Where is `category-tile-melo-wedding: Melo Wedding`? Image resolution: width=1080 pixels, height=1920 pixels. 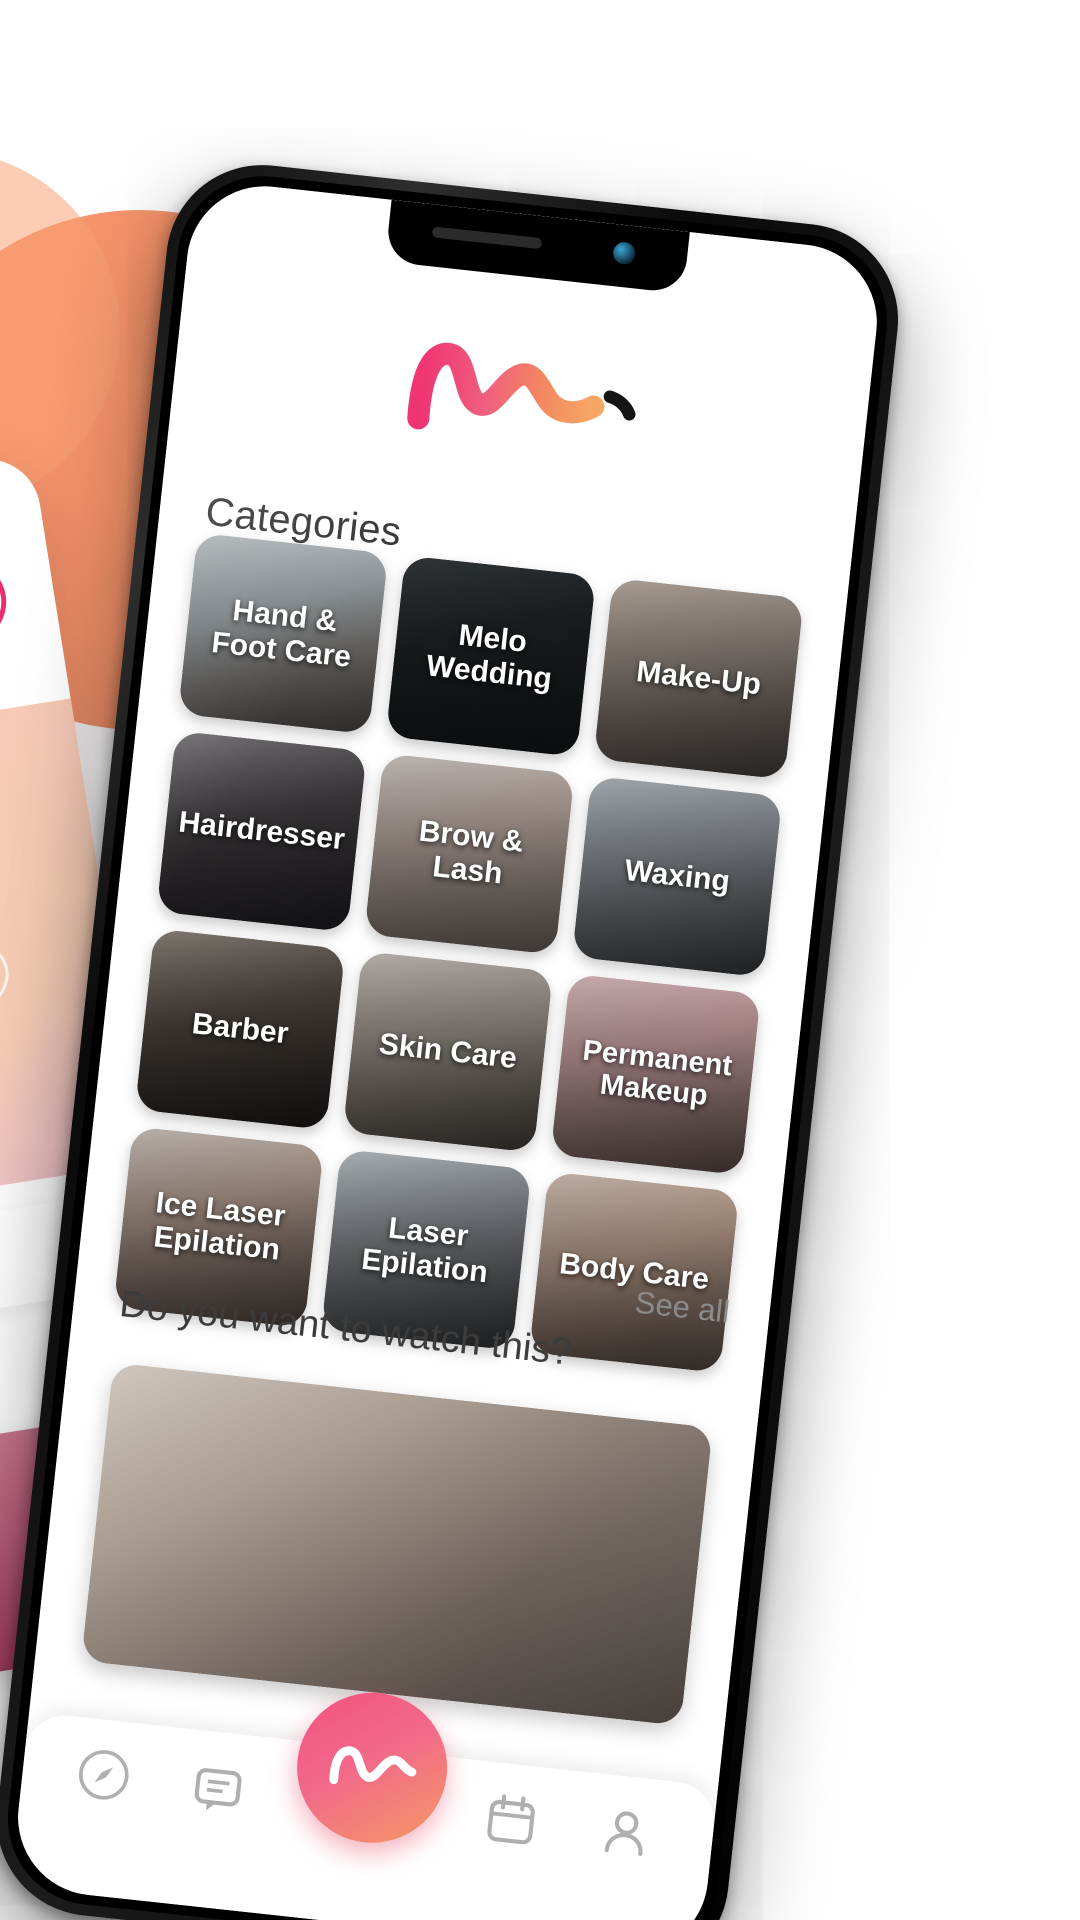 category-tile-melo-wedding: Melo Wedding is located at coordinates (491, 656).